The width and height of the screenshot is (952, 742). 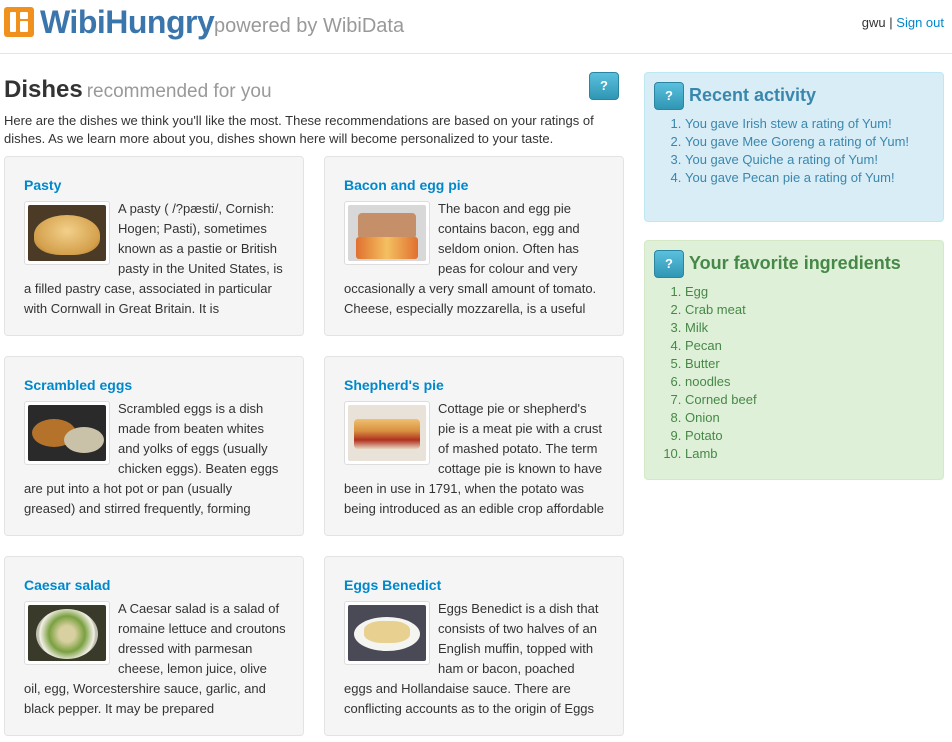 What do you see at coordinates (309, 26) in the screenshot?
I see `powered-by-text: powered by WibiData` at bounding box center [309, 26].